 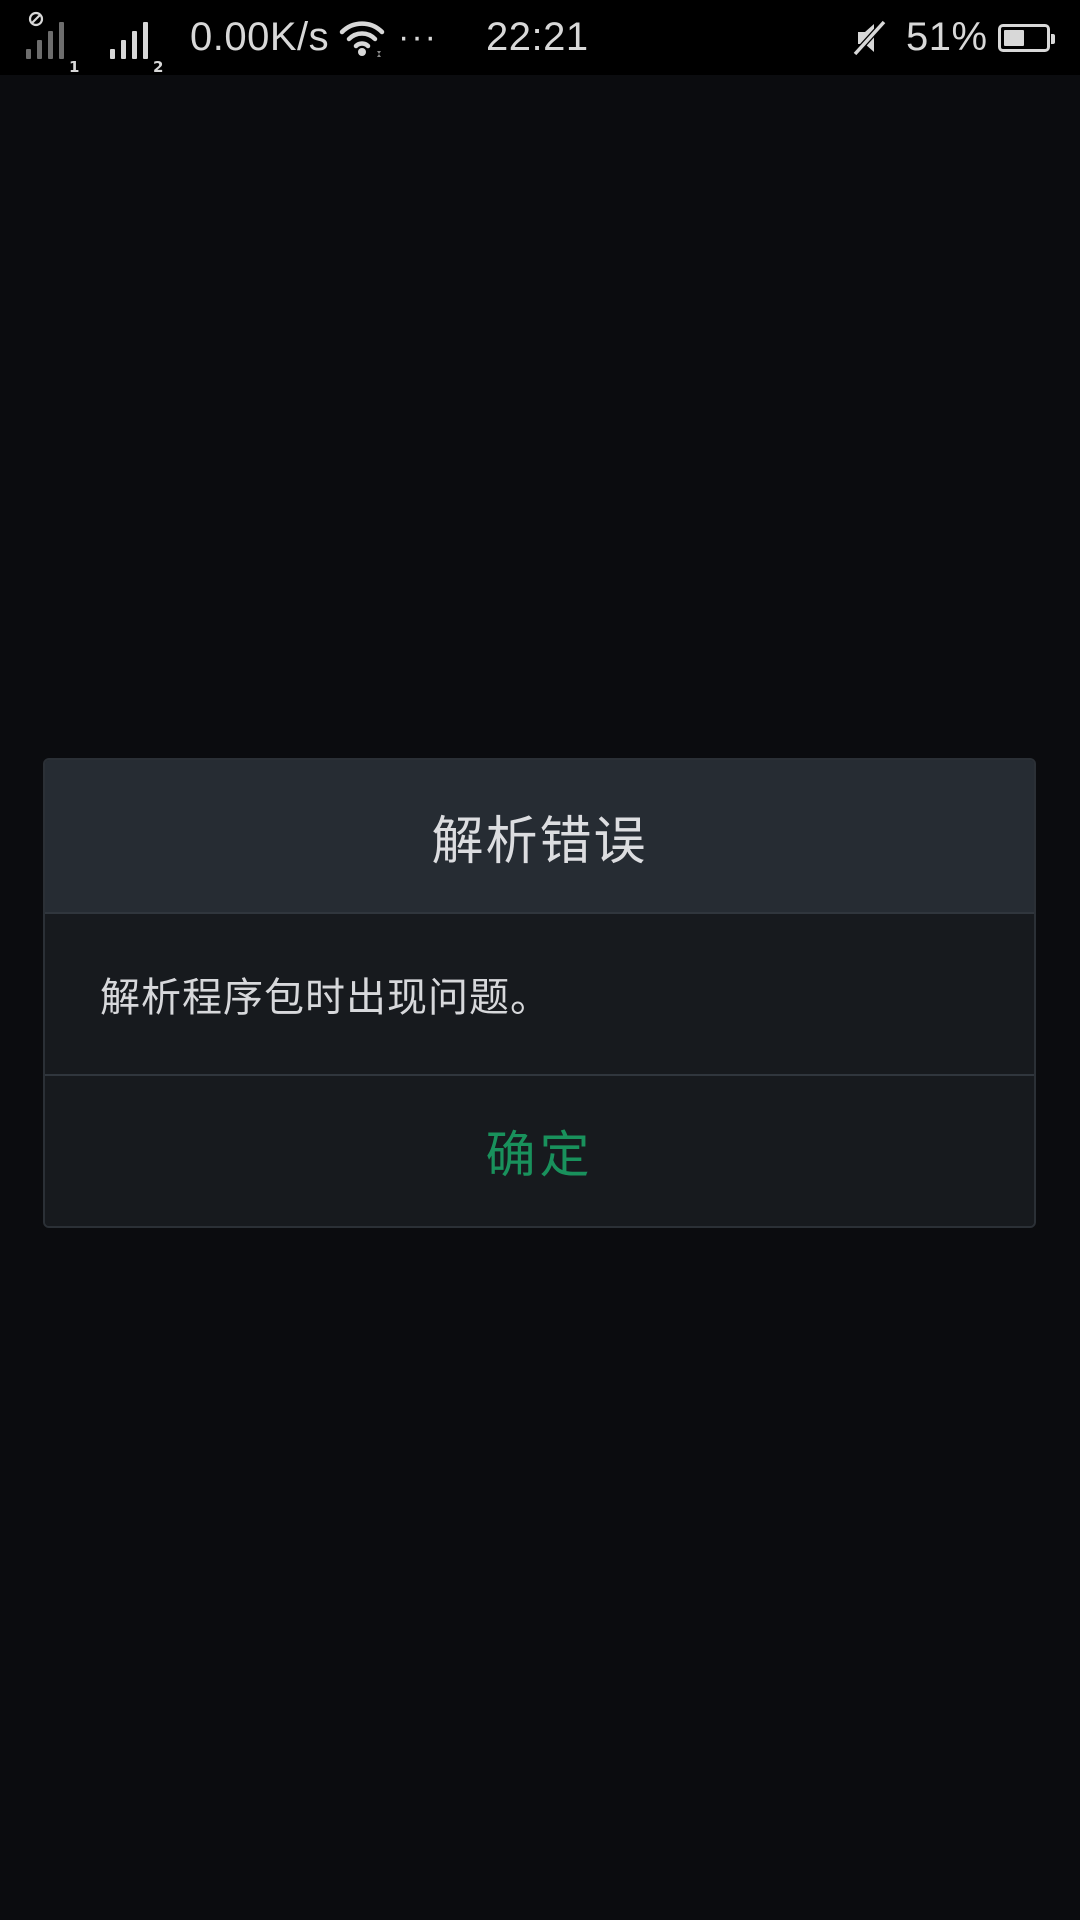 I want to click on more-dots: ···, so click(x=418, y=37).